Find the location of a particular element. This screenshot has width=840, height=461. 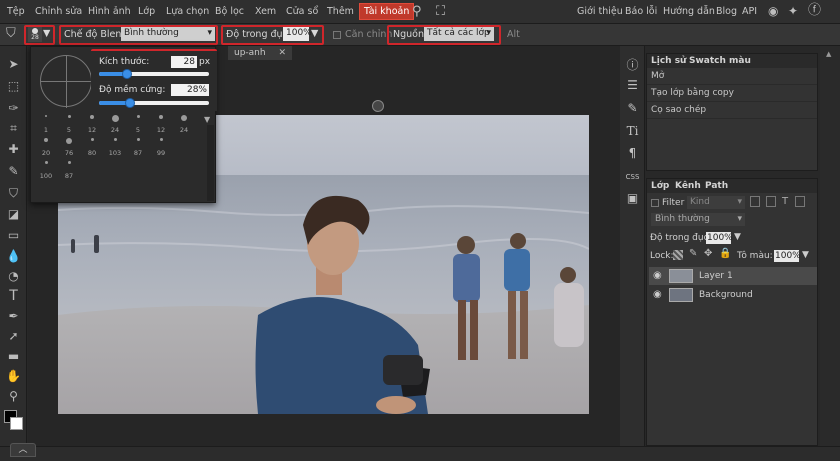

clone-stamp-icon: ⛉ is located at coordinates (13, 193).